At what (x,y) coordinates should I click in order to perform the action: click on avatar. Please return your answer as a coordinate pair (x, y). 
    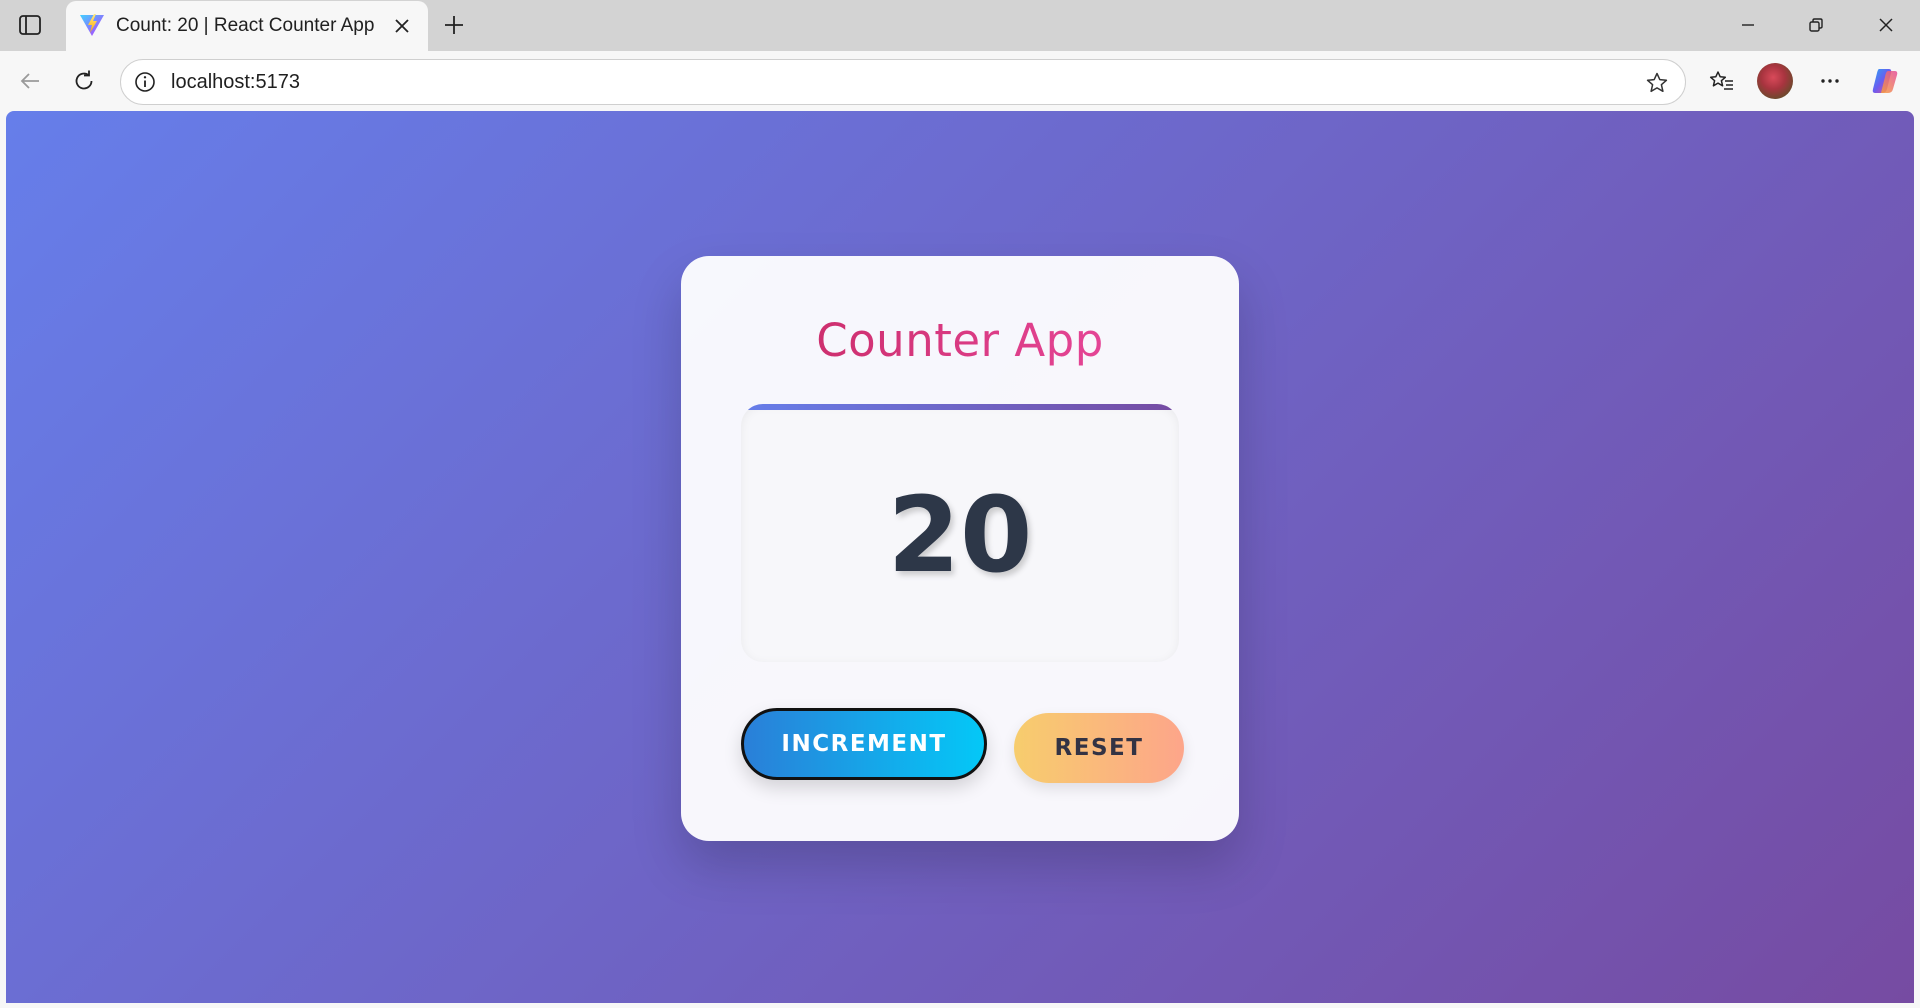
    Looking at the image, I should click on (1775, 81).